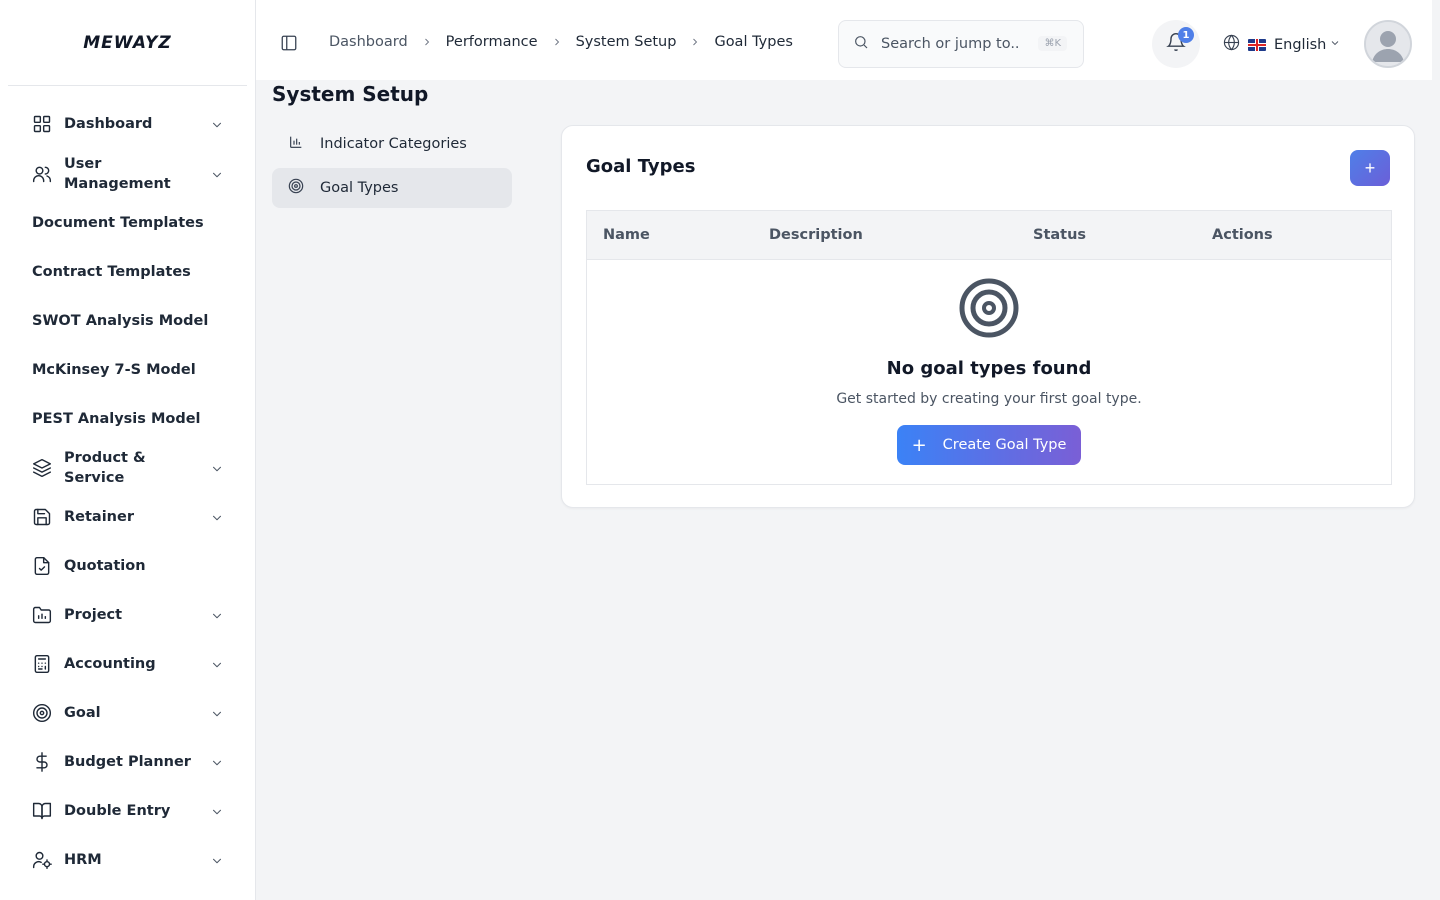 The image size is (1440, 900). What do you see at coordinates (42, 762) in the screenshot?
I see `dollar-icon` at bounding box center [42, 762].